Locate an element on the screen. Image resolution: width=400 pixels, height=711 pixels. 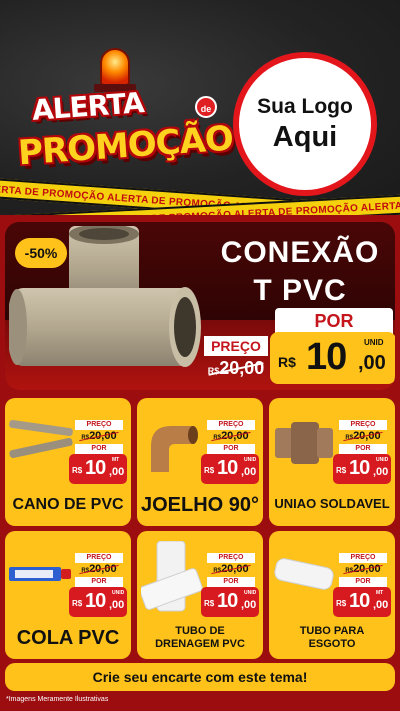
hero-currency: R$ is located at coordinates (287, 362).